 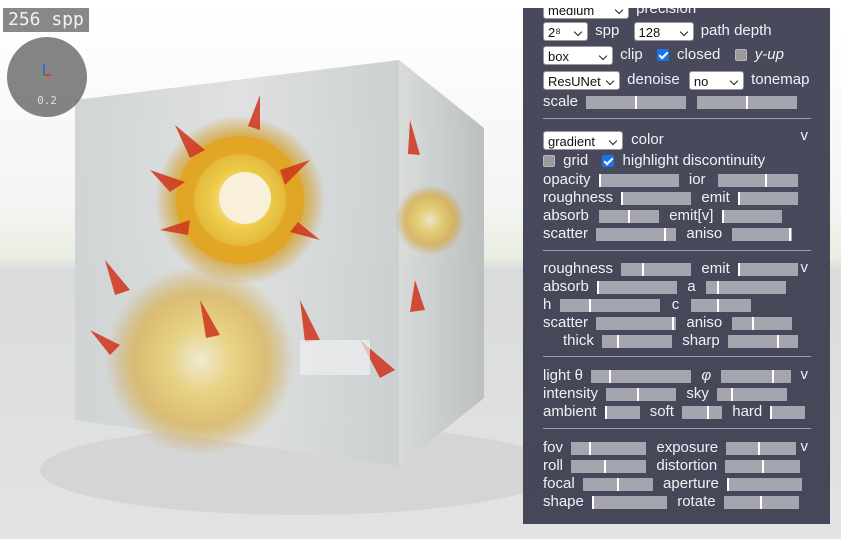 What do you see at coordinates (751, 216) in the screenshot?
I see `emit-v-slider` at bounding box center [751, 216].